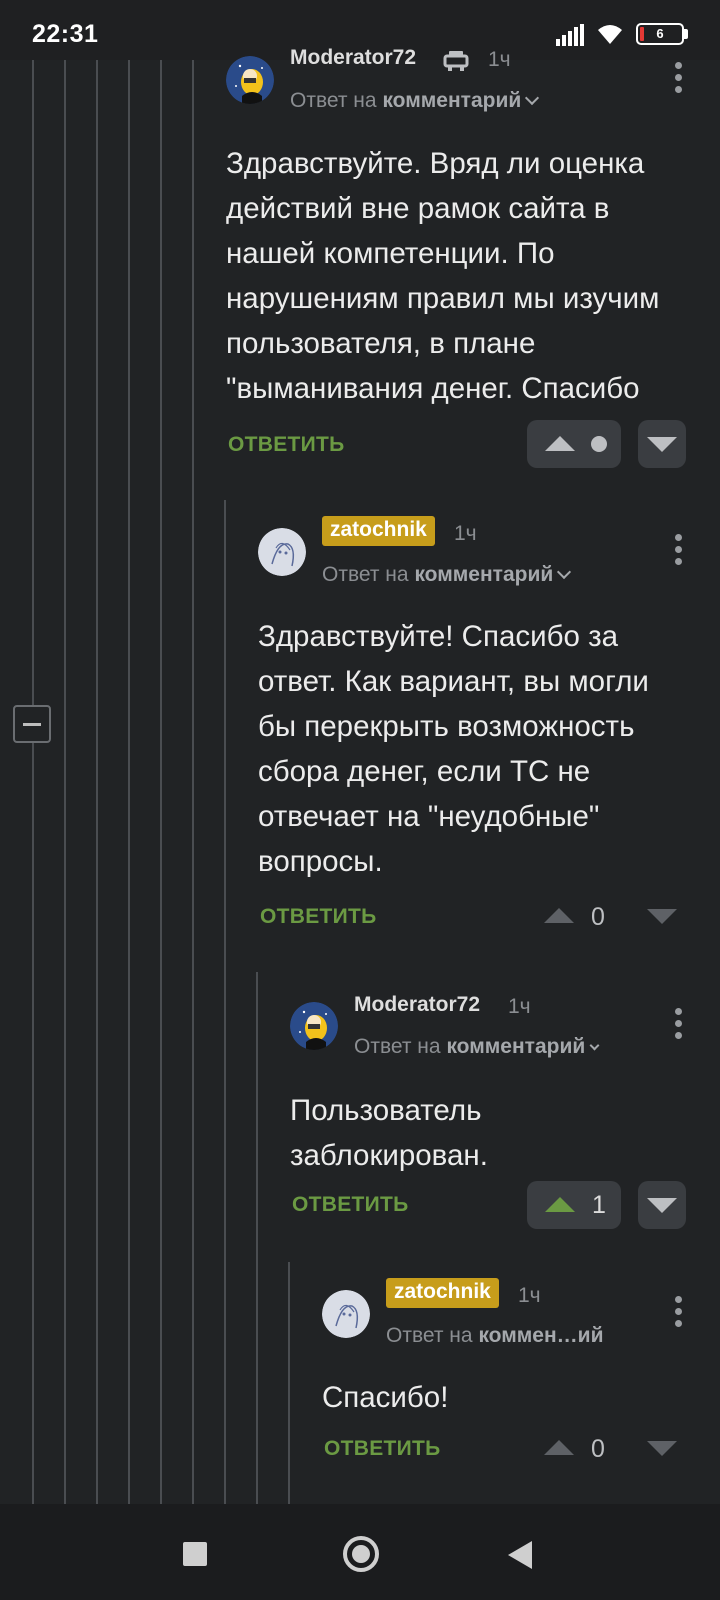  Describe the element at coordinates (385, 1397) in the screenshot. I see `comment-text: Спасибо!` at that location.